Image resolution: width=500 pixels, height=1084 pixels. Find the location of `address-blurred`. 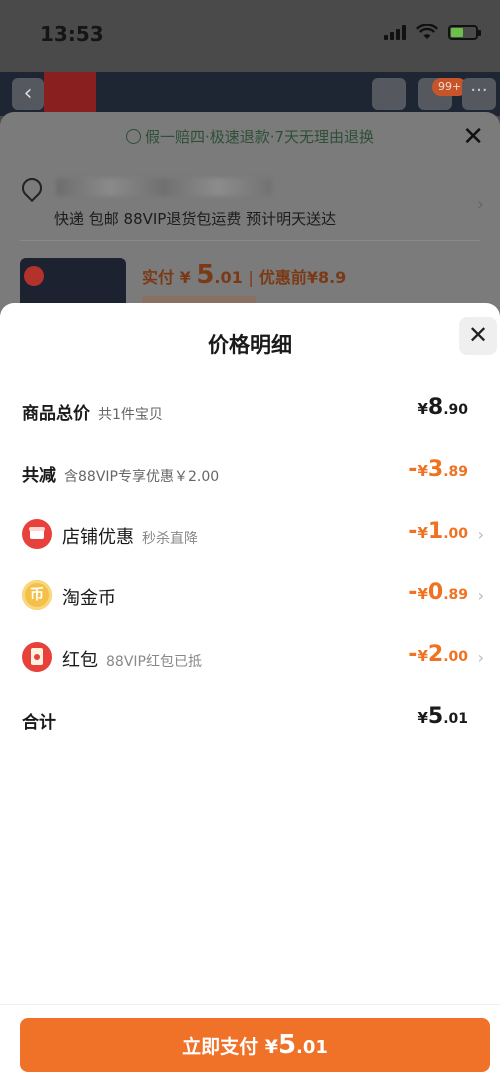

address-blurred is located at coordinates (164, 187).